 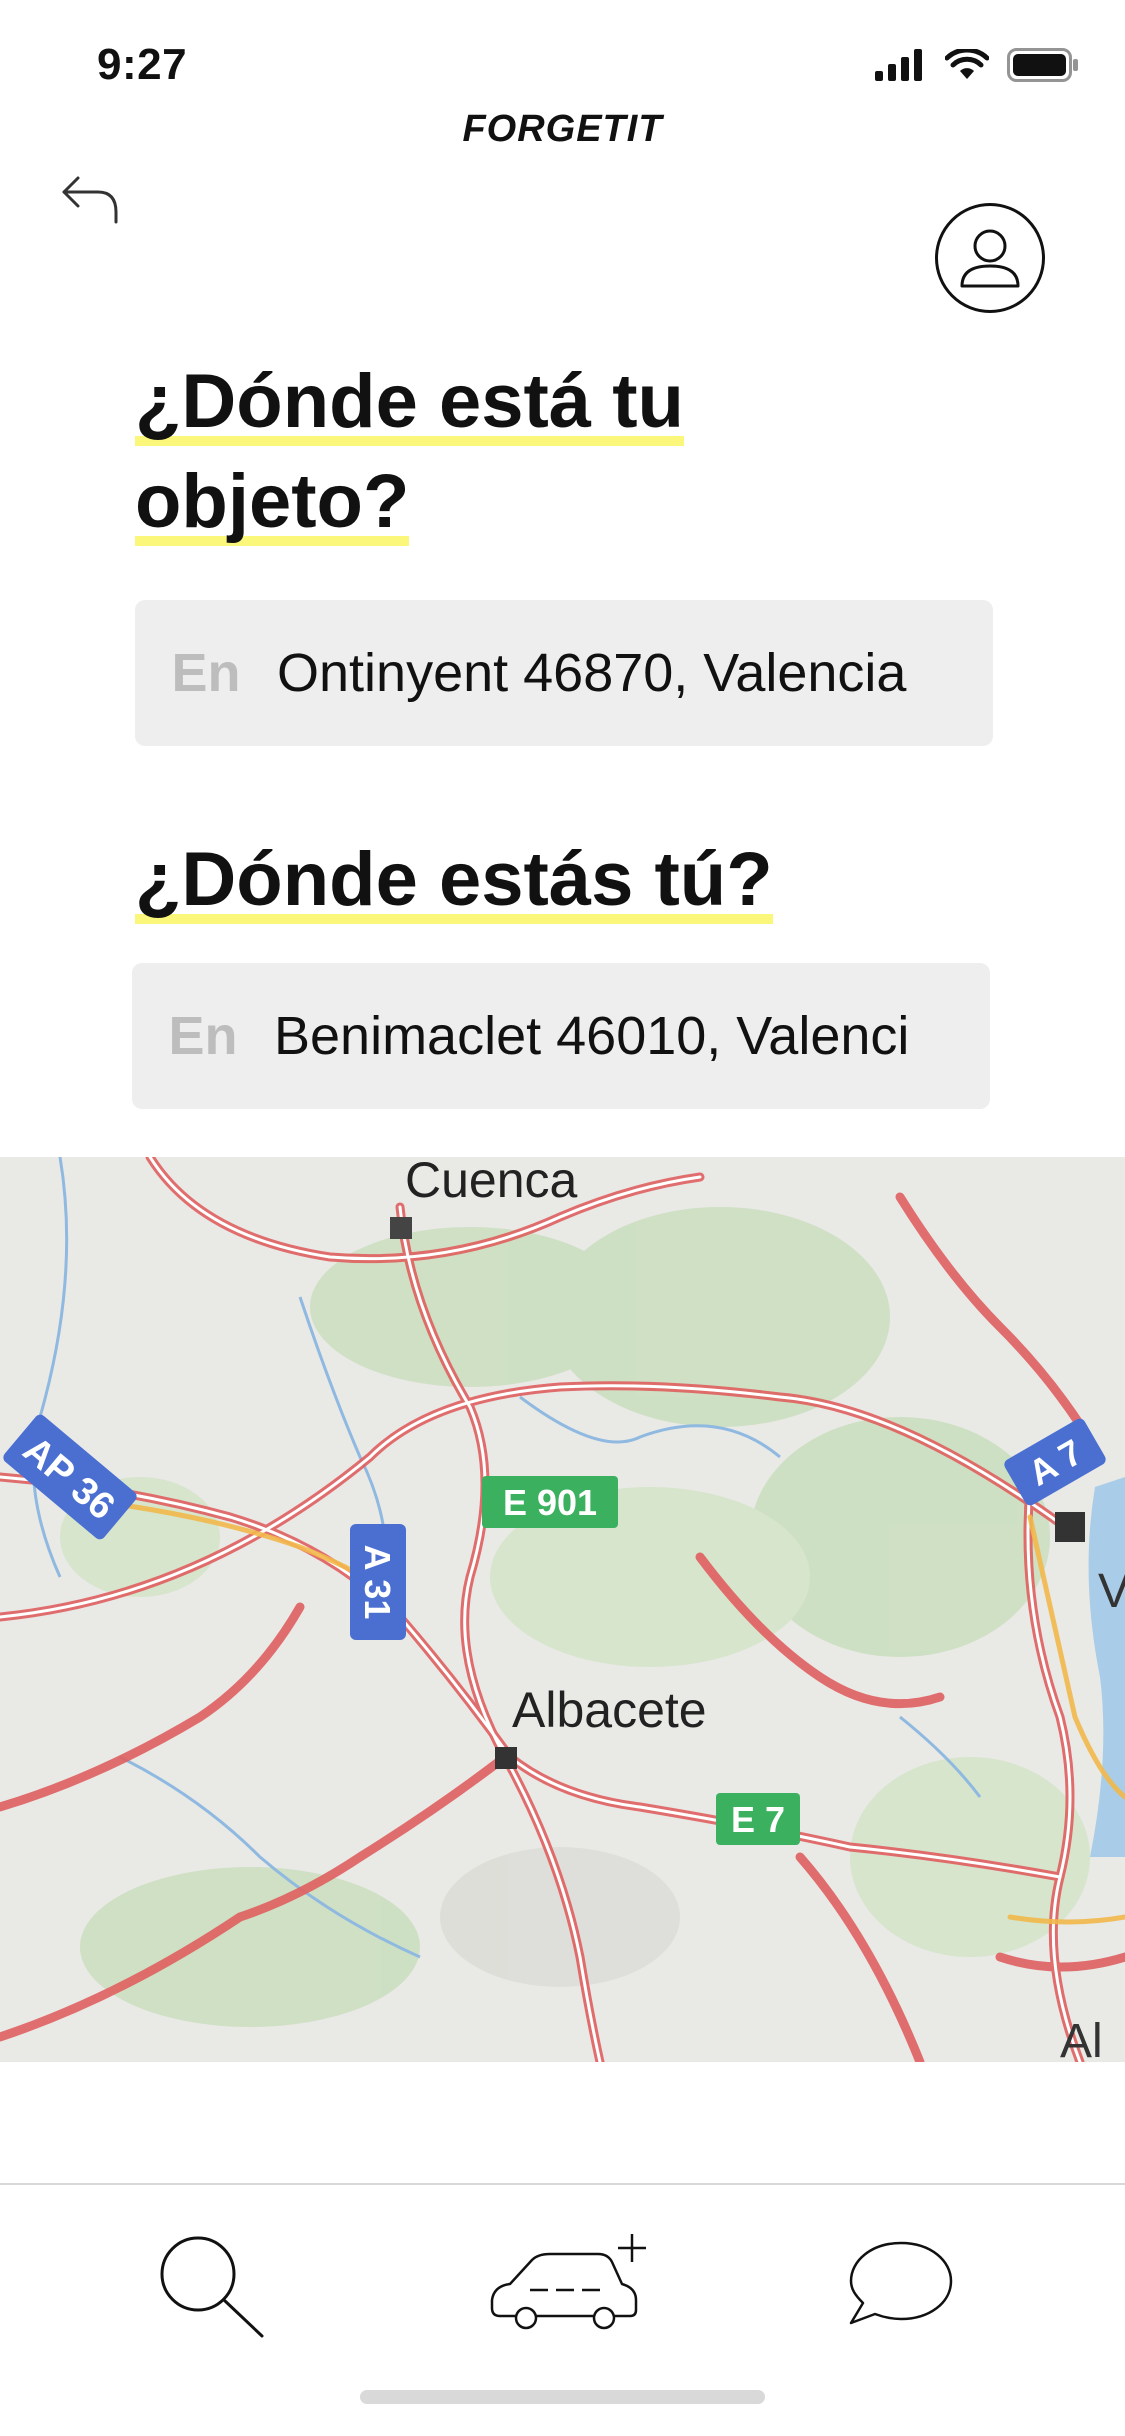 What do you see at coordinates (1070, 1527) in the screenshot?
I see `city-marker-valencia` at bounding box center [1070, 1527].